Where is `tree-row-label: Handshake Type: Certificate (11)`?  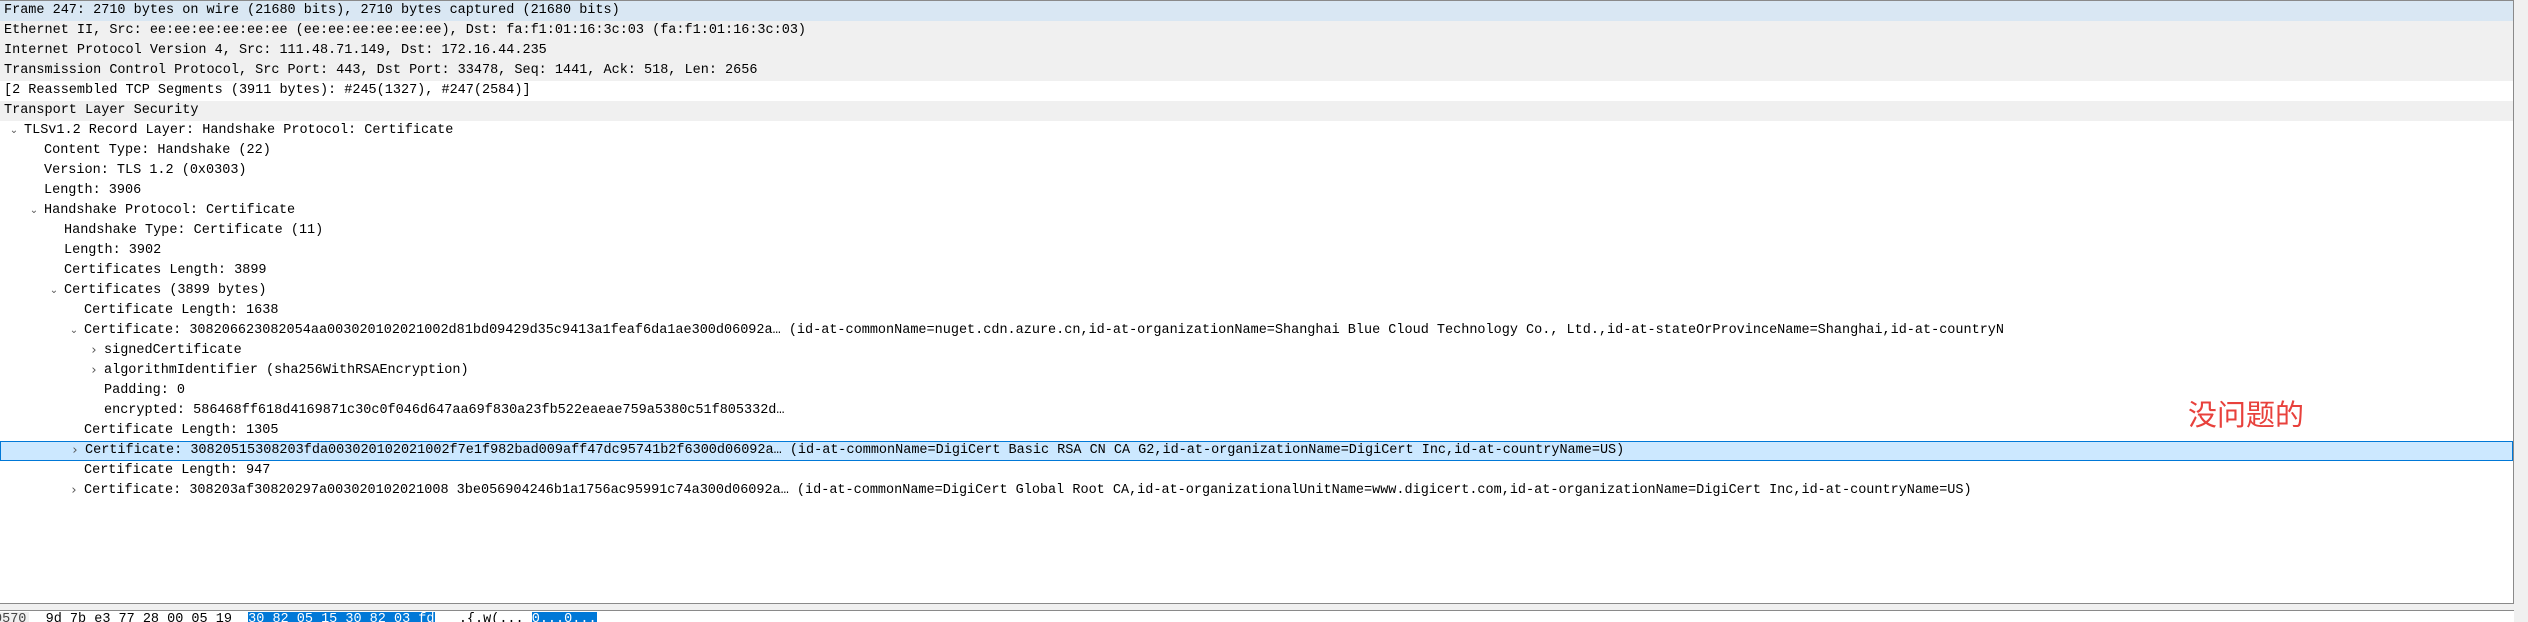
tree-row-label: Handshake Type: Certificate (11) is located at coordinates (194, 230).